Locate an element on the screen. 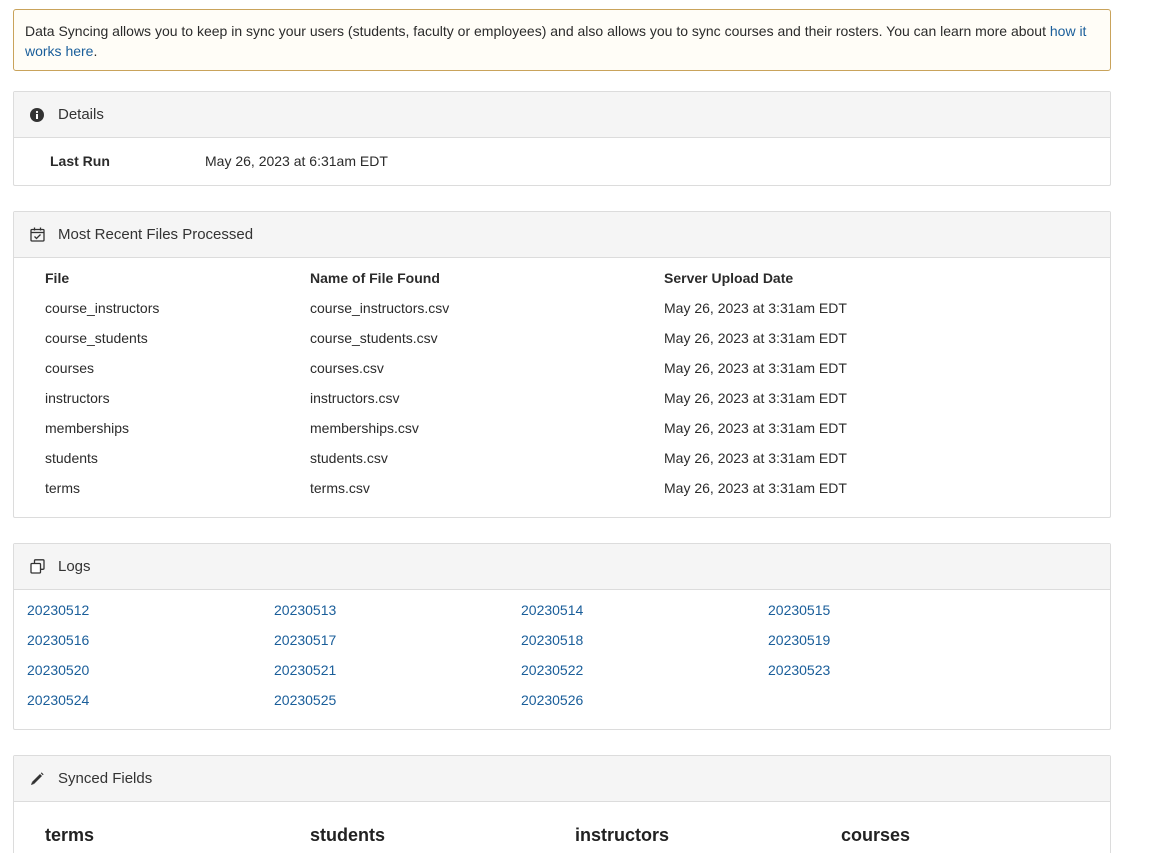  calendar-check-icon is located at coordinates (37, 235).